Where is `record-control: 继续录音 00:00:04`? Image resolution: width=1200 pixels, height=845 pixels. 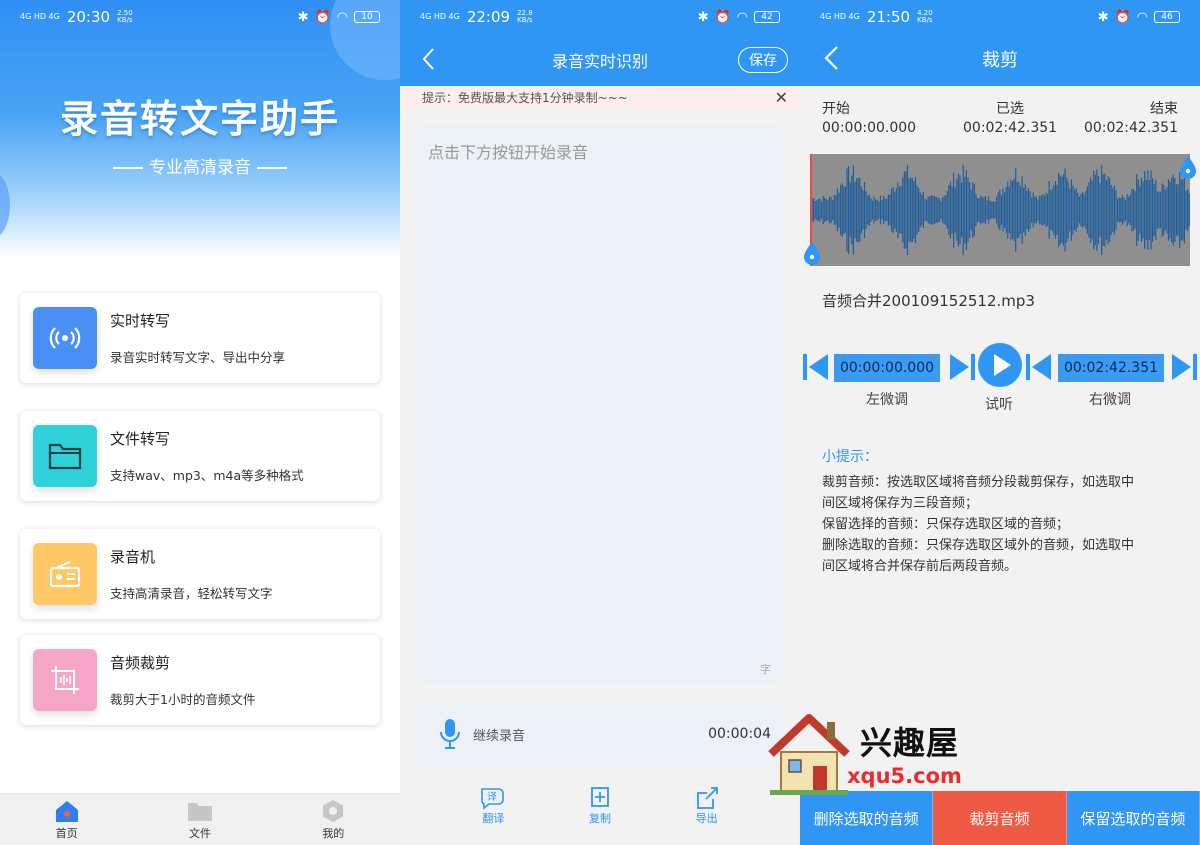
record-control: 继续录音 00:00:04 is located at coordinates (600, 734).